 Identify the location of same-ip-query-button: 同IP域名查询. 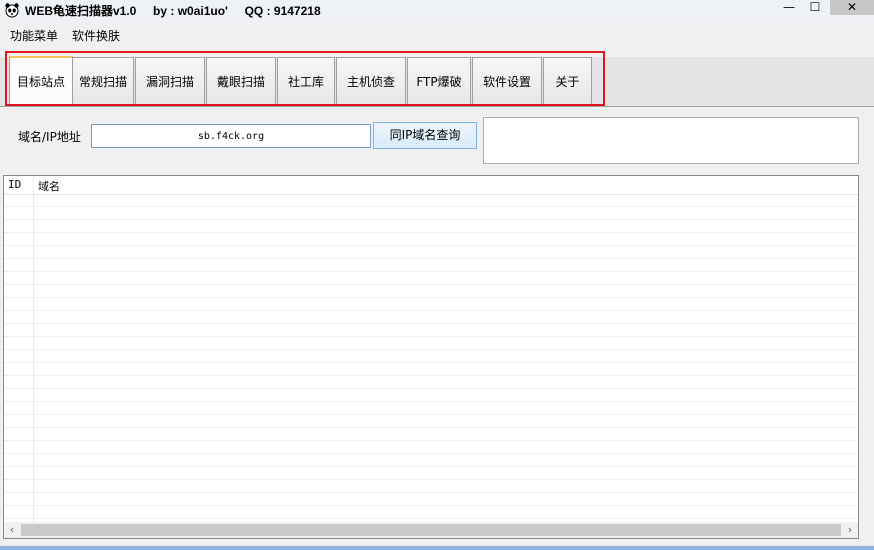
(425, 135).